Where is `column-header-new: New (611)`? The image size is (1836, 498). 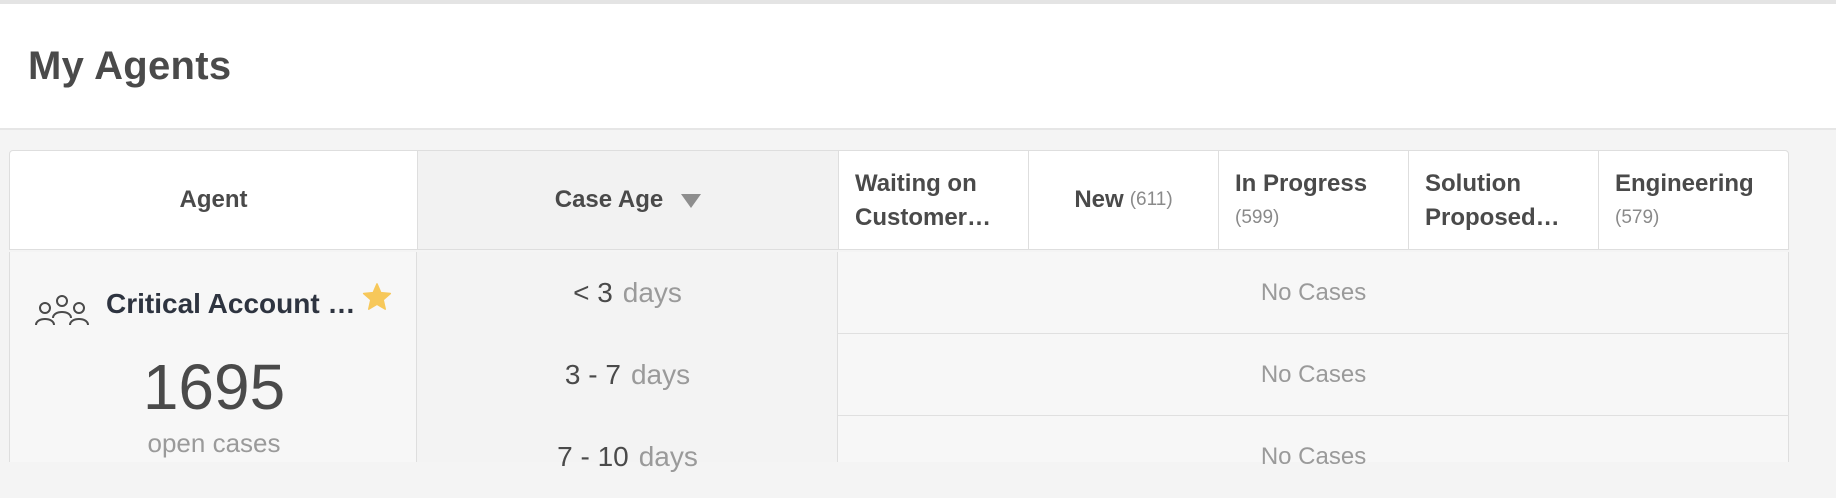
column-header-new: New (611) is located at coordinates (1124, 200).